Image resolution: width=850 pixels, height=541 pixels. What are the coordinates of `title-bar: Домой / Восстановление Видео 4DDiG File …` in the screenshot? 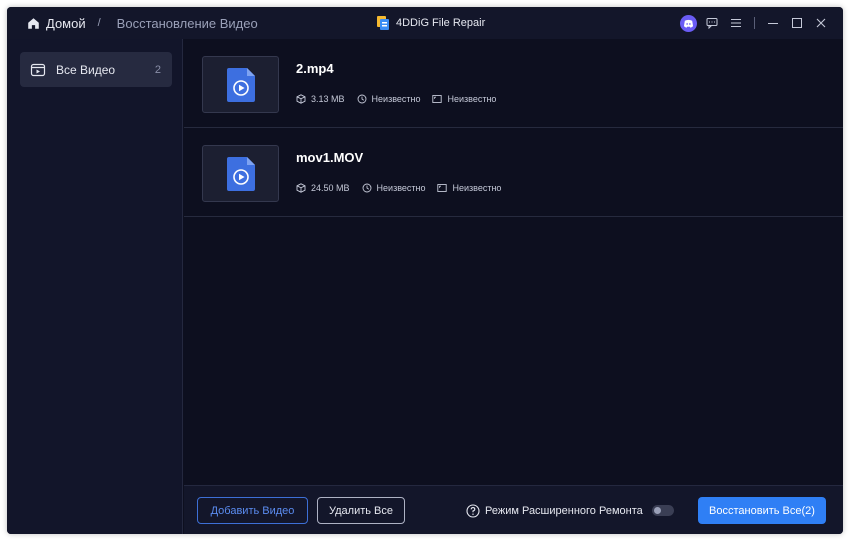 It's located at (425, 23).